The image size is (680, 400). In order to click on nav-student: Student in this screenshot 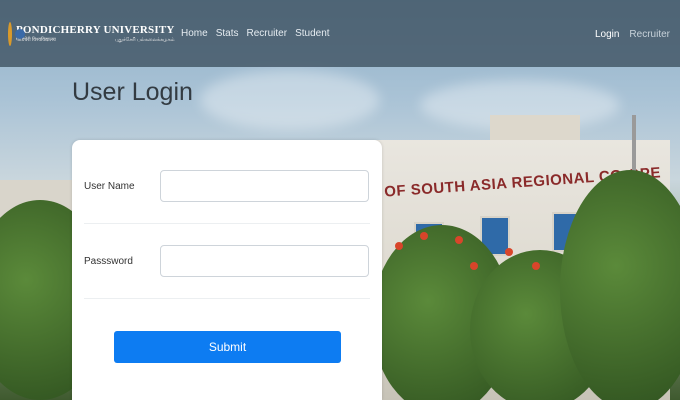, I will do `click(312, 33)`.